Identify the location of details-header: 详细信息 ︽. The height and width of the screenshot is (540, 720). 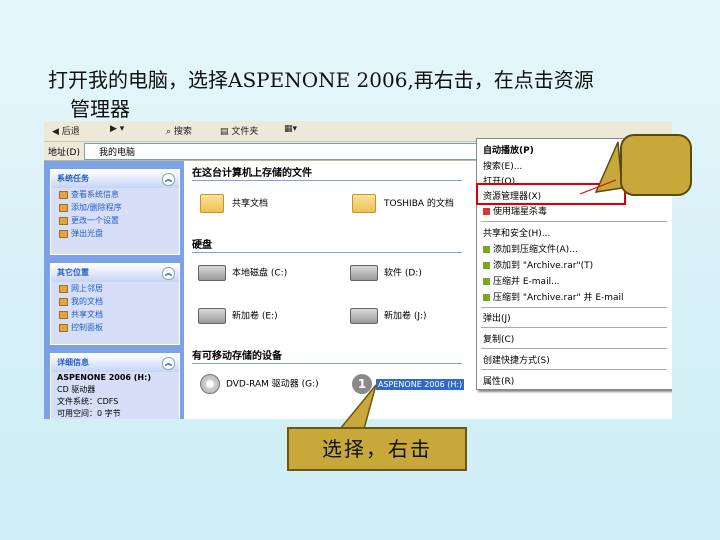
(115, 363).